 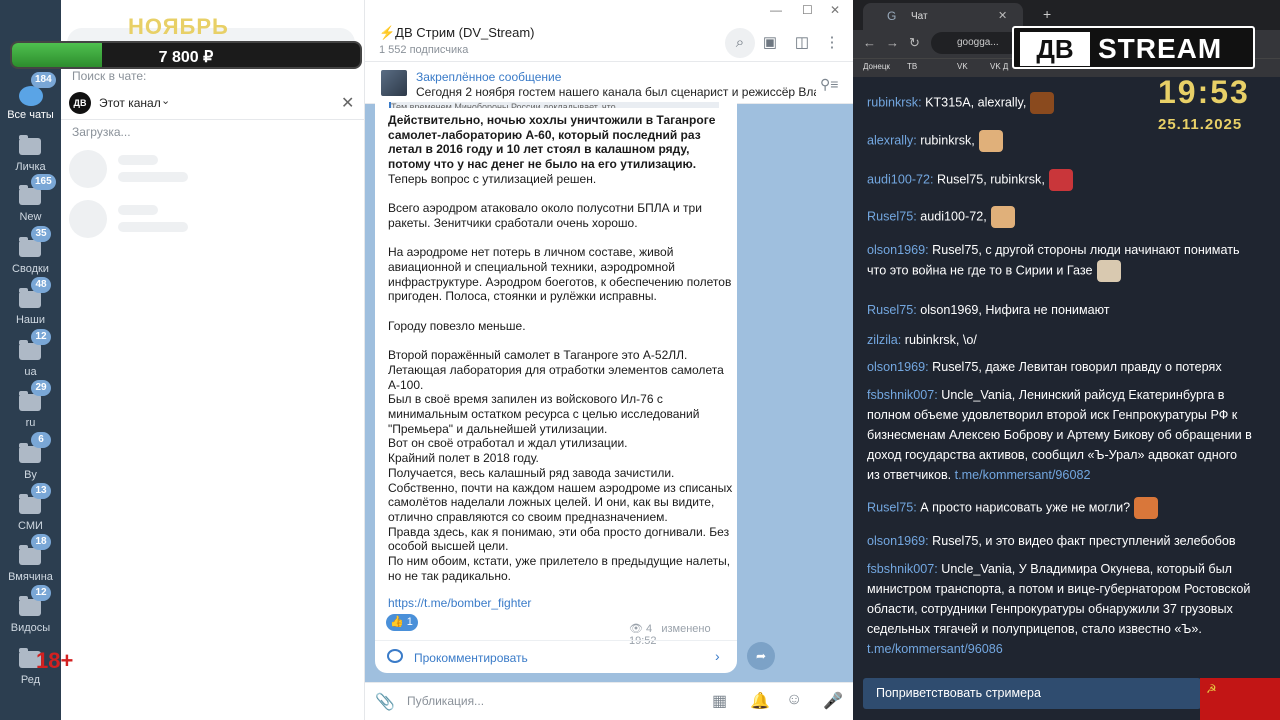 I want to click on chat-text: Rusel75, rubinkrsk,, so click(x=989, y=179).